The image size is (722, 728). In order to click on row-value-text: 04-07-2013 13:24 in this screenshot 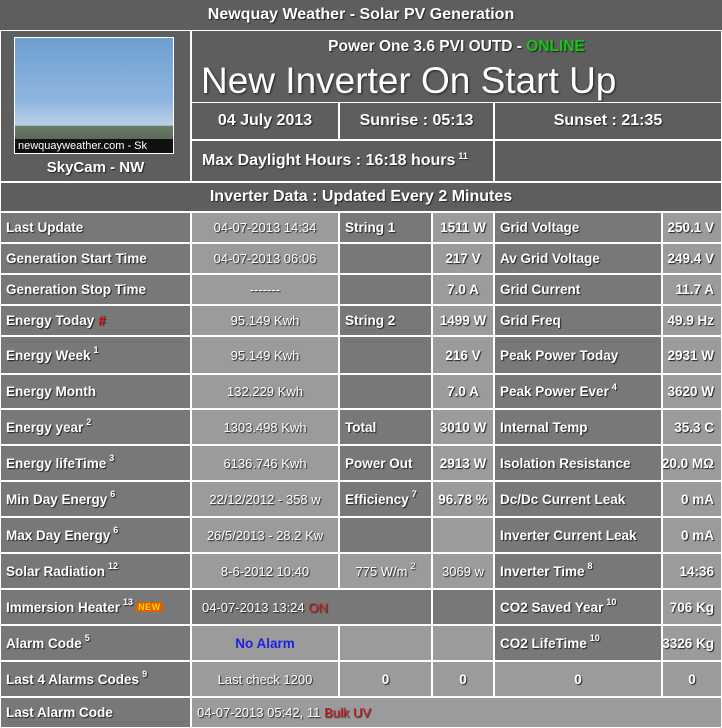, I will do `click(253, 607)`.